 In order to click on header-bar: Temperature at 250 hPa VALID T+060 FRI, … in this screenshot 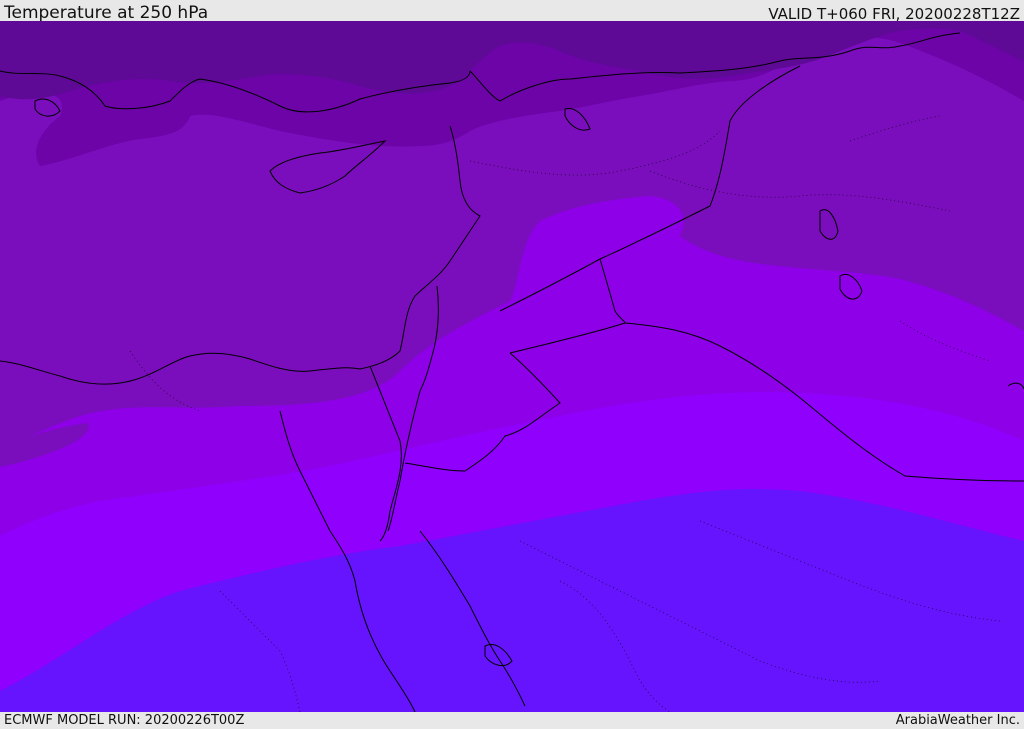, I will do `click(512, 11)`.